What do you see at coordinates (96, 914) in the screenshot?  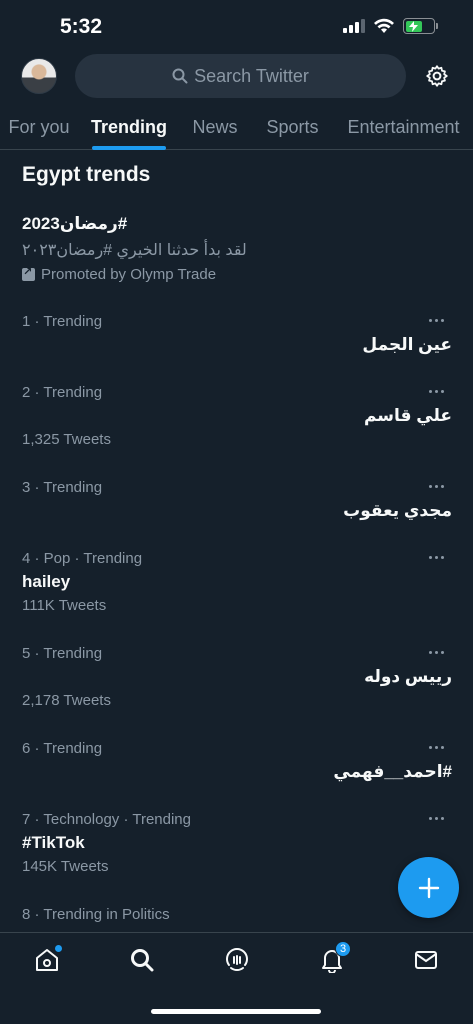 I see `trend-meta: 8 · Trending in Politics` at bounding box center [96, 914].